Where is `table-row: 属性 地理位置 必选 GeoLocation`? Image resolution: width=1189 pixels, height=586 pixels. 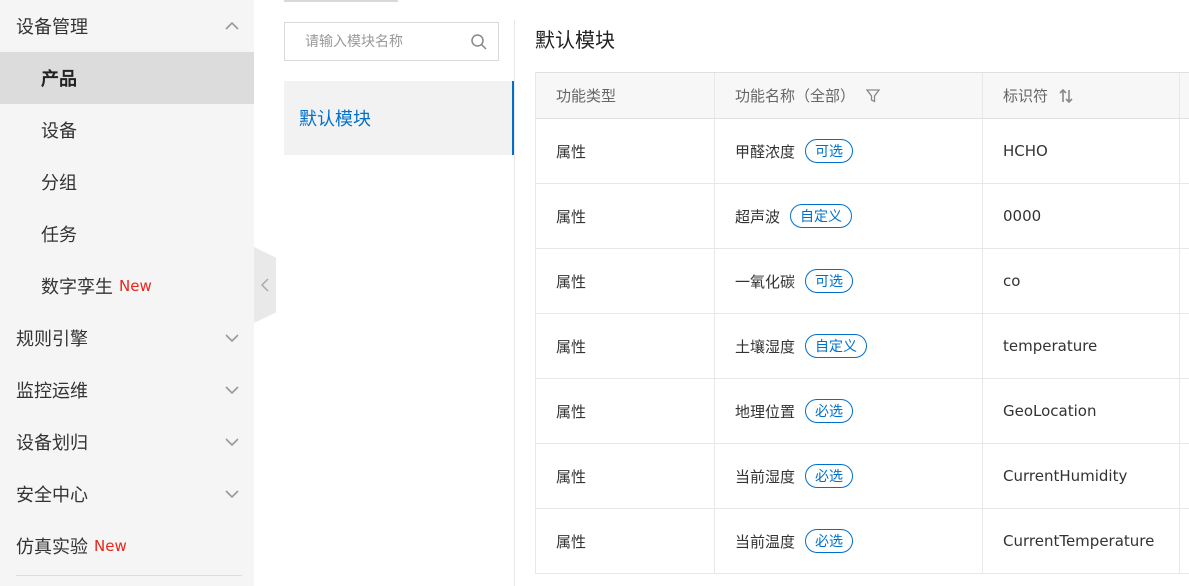
table-row: 属性 地理位置 必选 GeoLocation is located at coordinates (862, 411).